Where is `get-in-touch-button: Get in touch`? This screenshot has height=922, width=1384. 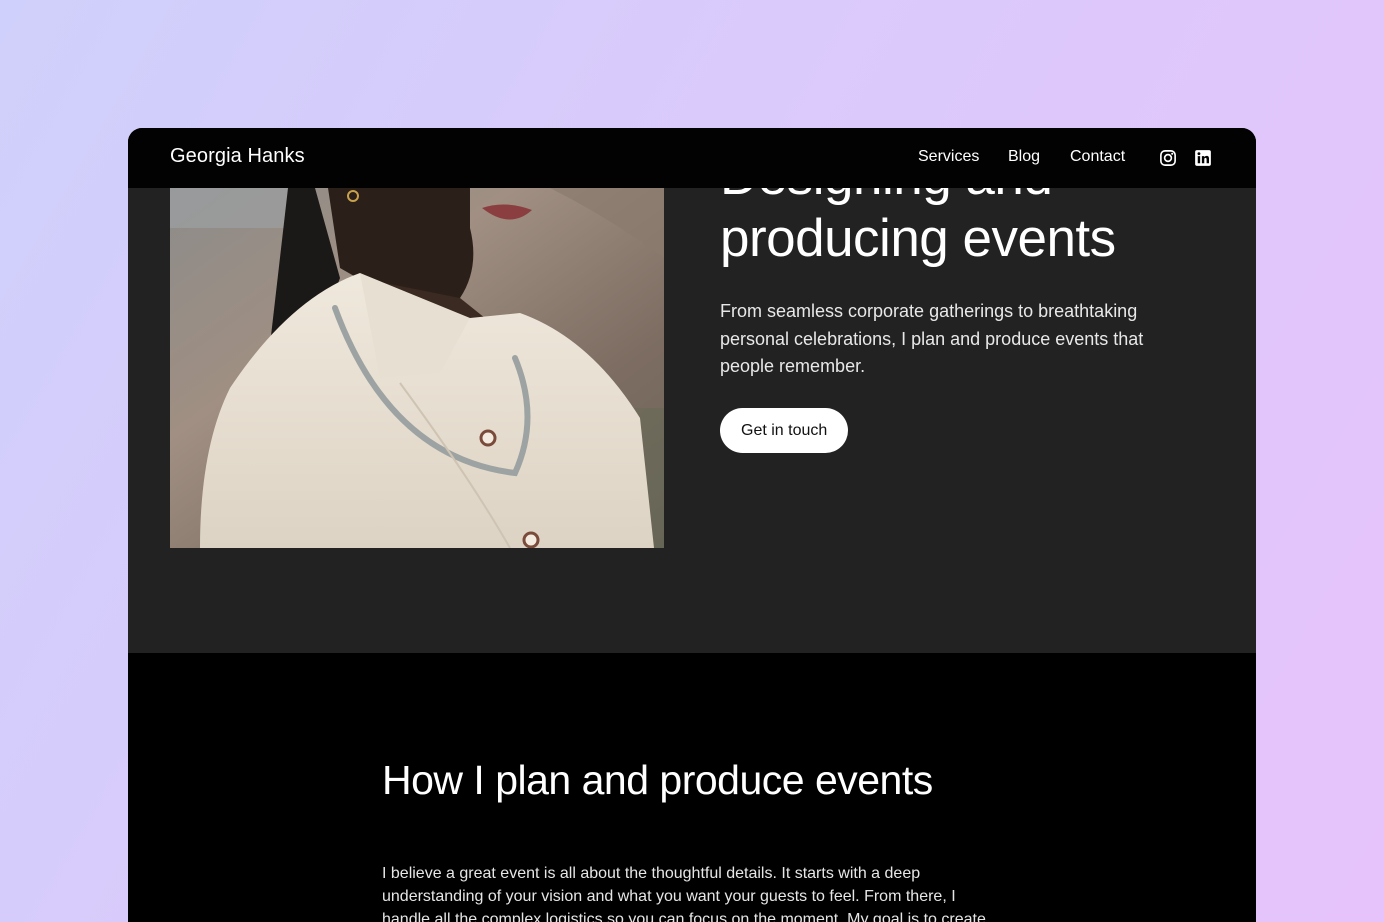 get-in-touch-button: Get in touch is located at coordinates (784, 430).